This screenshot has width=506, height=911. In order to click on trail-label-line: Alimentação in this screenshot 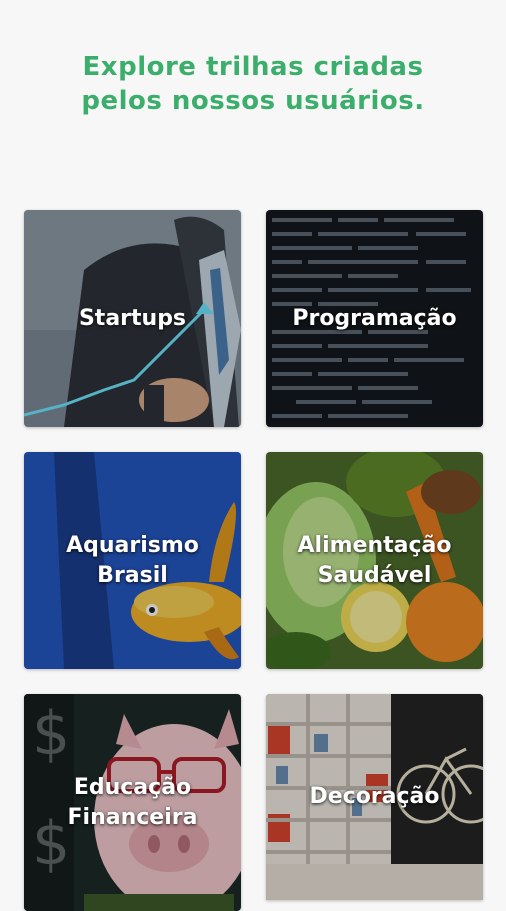, I will do `click(374, 545)`.